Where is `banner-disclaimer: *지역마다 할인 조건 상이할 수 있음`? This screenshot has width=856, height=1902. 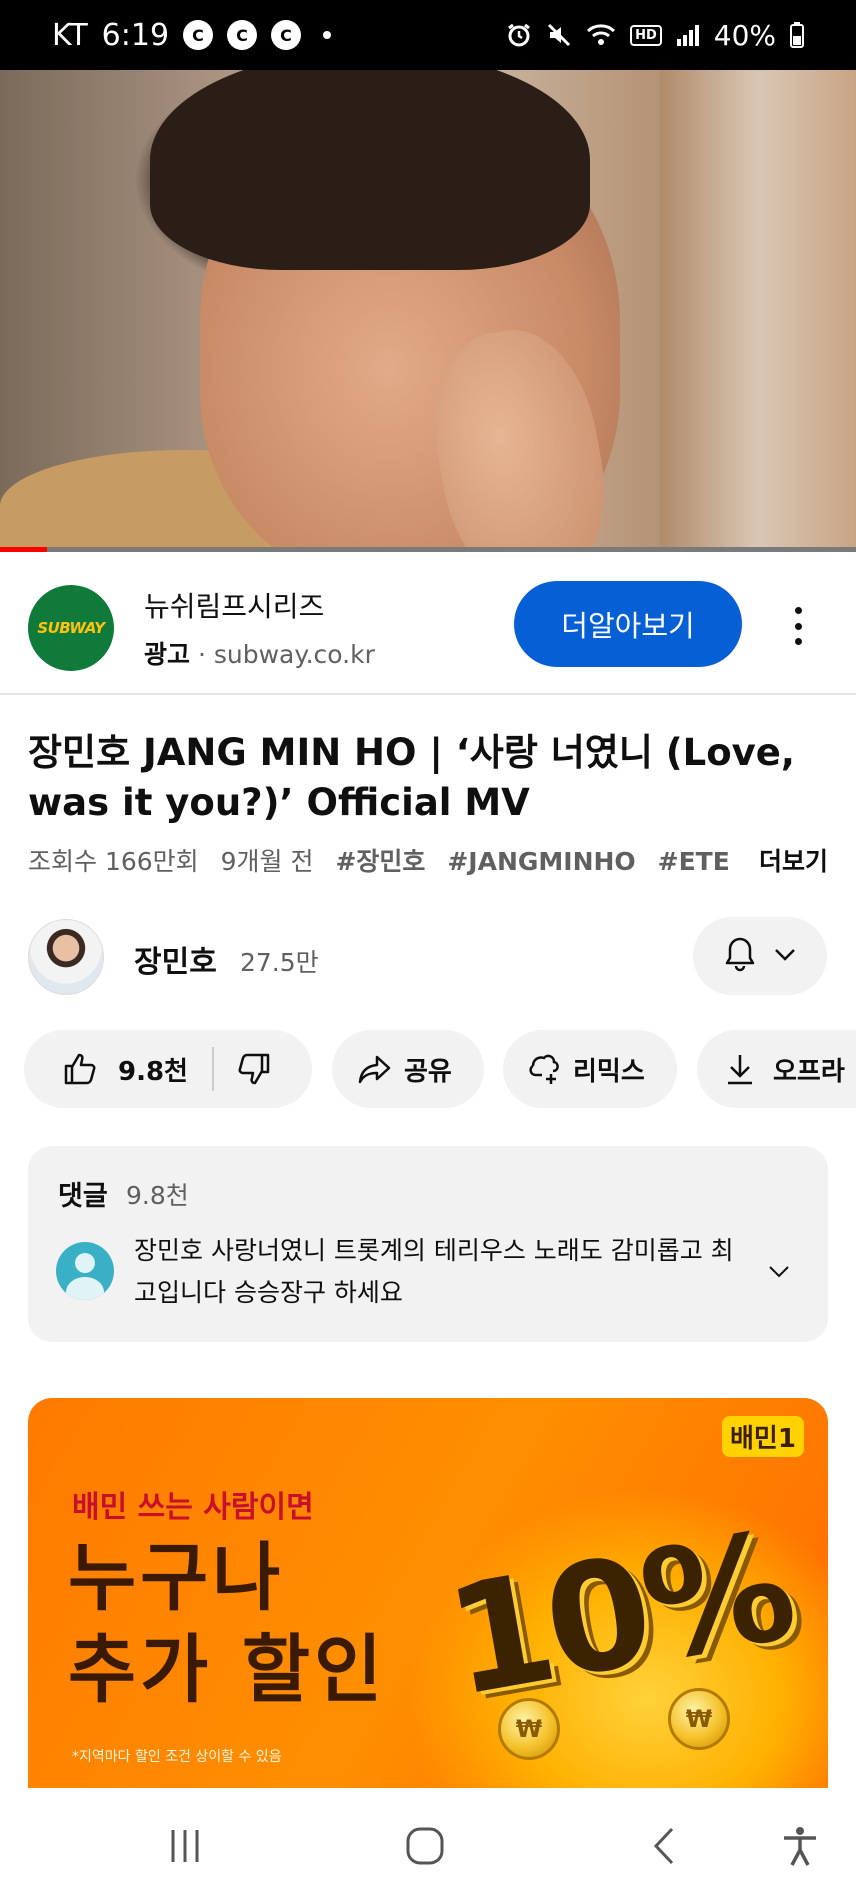
banner-disclaimer: *지역마다 할인 조건 상이할 수 있음 is located at coordinates (177, 1757).